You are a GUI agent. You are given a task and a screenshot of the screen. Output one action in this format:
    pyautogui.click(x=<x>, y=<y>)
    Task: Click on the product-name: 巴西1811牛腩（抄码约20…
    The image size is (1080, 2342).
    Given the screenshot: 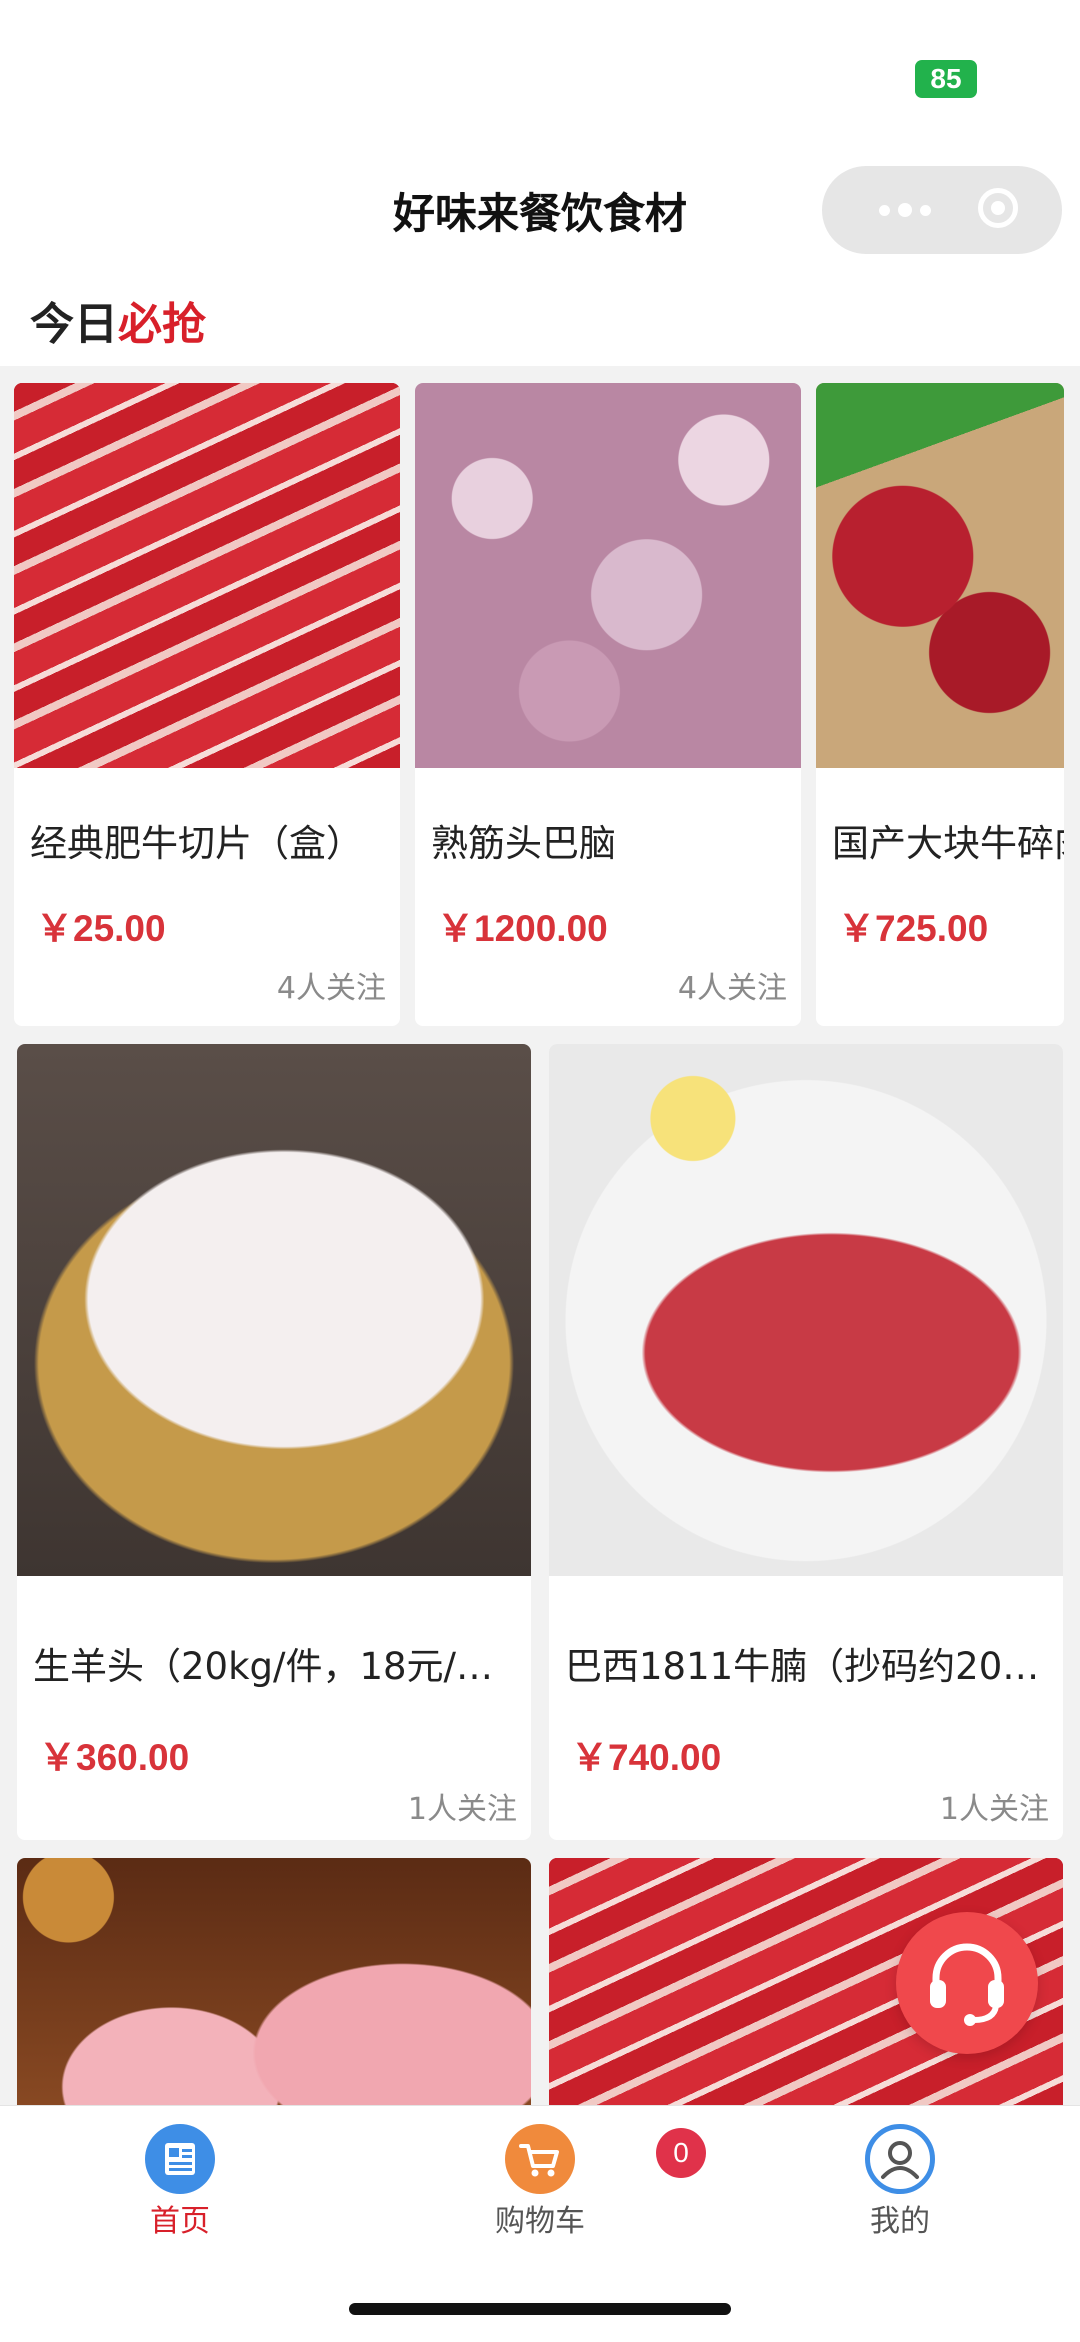 What is the action you would take?
    pyautogui.click(x=802, y=1666)
    